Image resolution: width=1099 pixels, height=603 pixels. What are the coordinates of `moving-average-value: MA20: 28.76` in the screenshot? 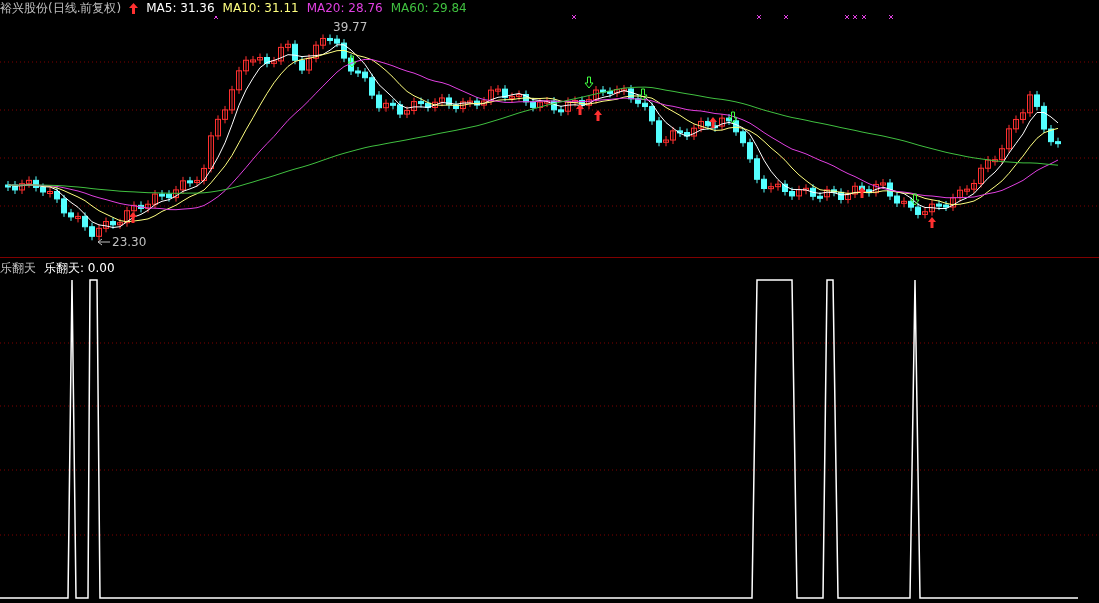 It's located at (344, 8).